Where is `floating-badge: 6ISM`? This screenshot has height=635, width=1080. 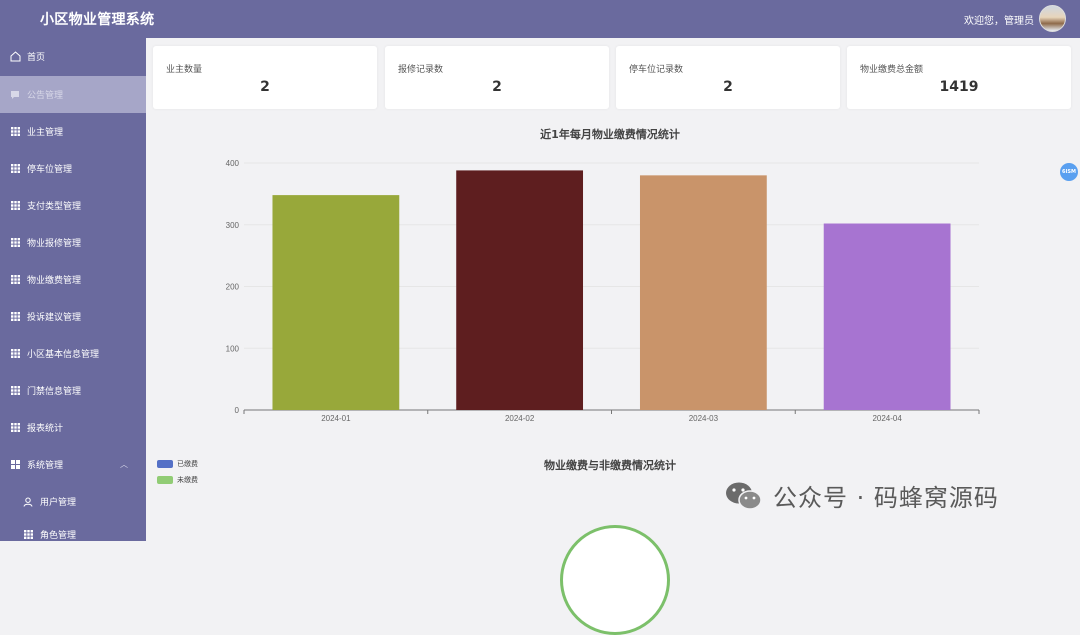 floating-badge: 6ISM is located at coordinates (1069, 172).